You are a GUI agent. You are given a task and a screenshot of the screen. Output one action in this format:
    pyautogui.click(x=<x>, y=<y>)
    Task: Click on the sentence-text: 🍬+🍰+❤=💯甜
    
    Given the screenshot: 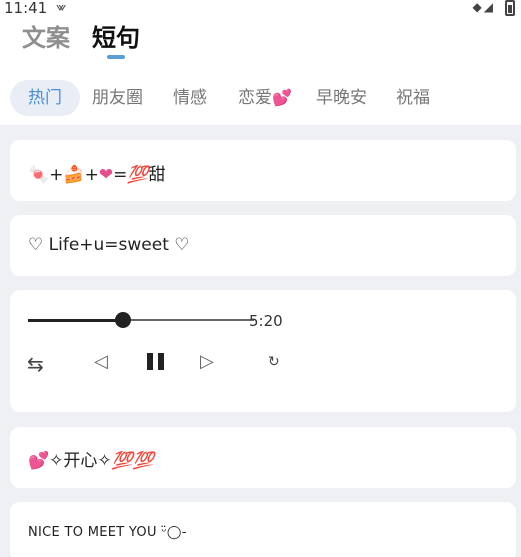 What is the action you would take?
    pyautogui.click(x=97, y=175)
    